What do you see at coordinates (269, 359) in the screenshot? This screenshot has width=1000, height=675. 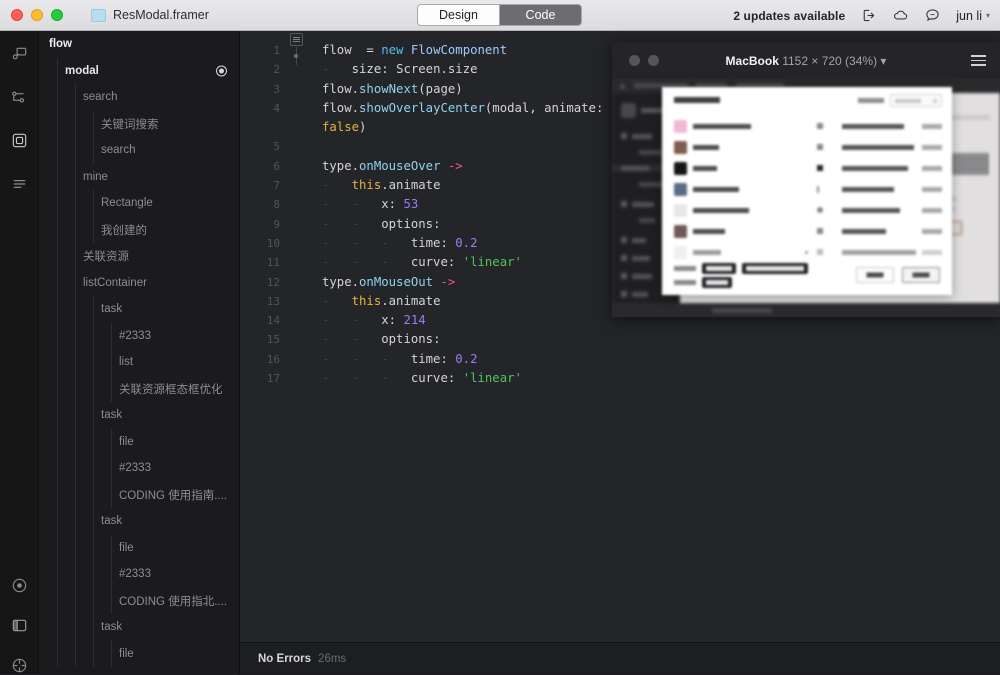 I see `line-number: 16` at bounding box center [269, 359].